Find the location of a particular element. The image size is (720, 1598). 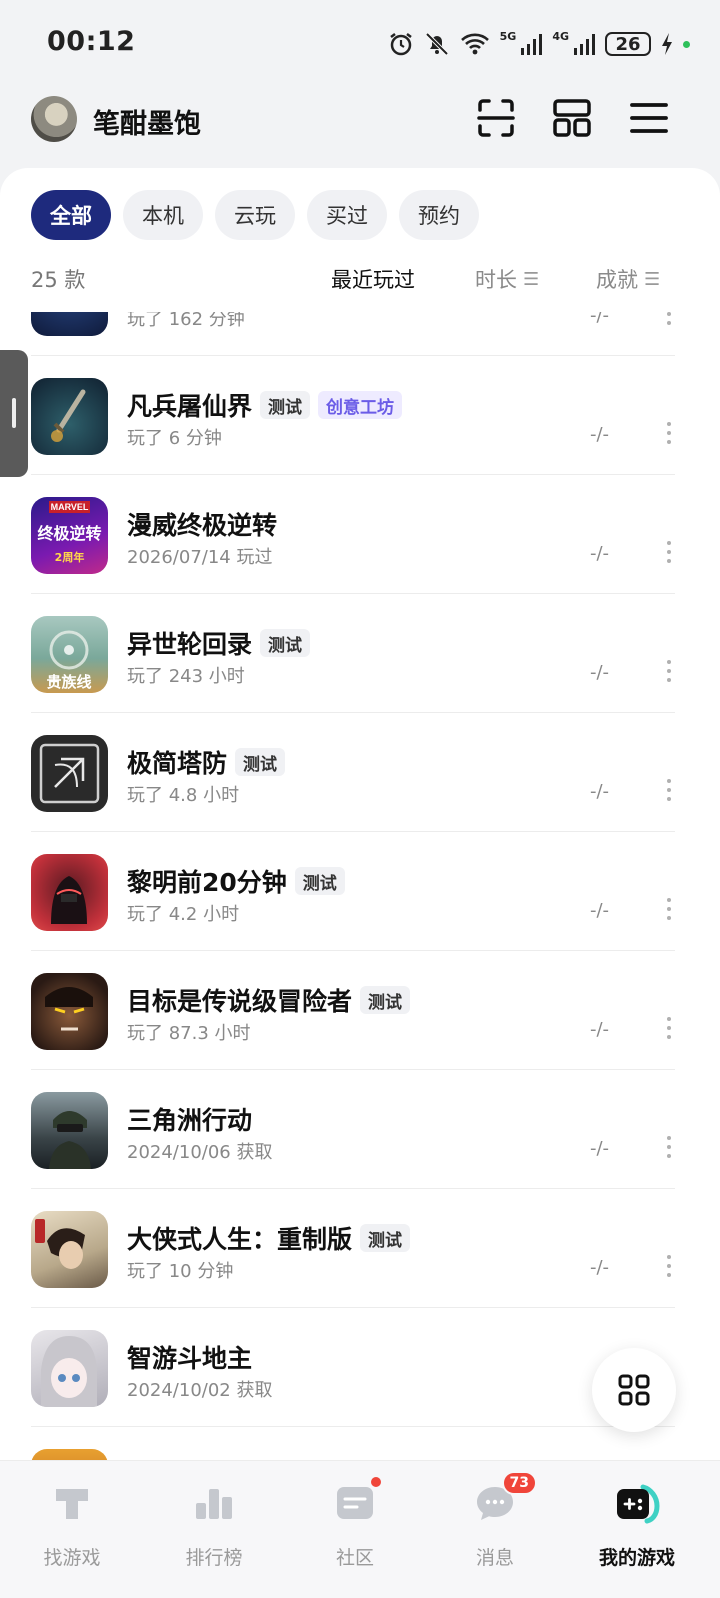

nav-label: 排行榜 is located at coordinates (214, 1558).